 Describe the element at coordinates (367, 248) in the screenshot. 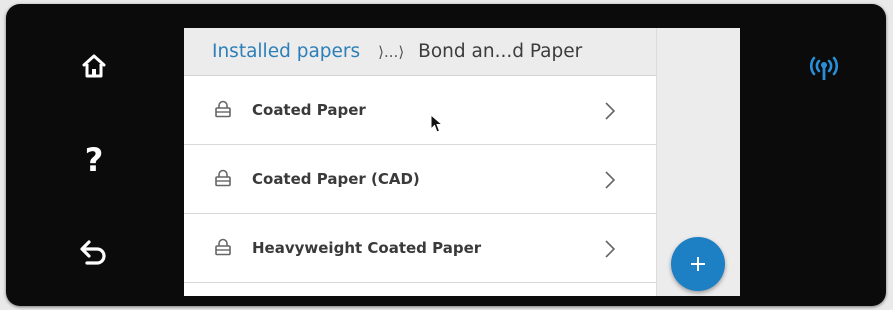

I see `paper-item-label: Heavyweight Coated Paper` at that location.